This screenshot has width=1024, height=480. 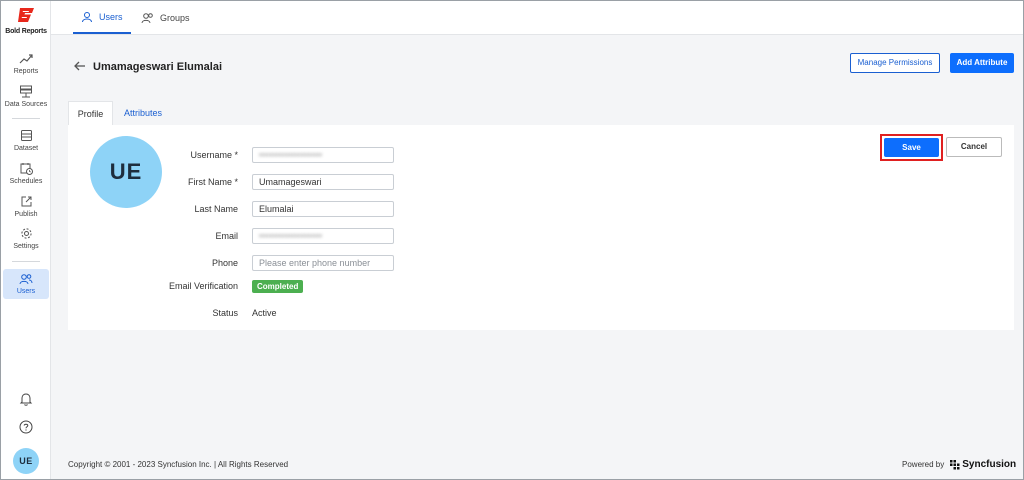 What do you see at coordinates (895, 63) in the screenshot?
I see `manage-permissions-button: Manage Permissions` at bounding box center [895, 63].